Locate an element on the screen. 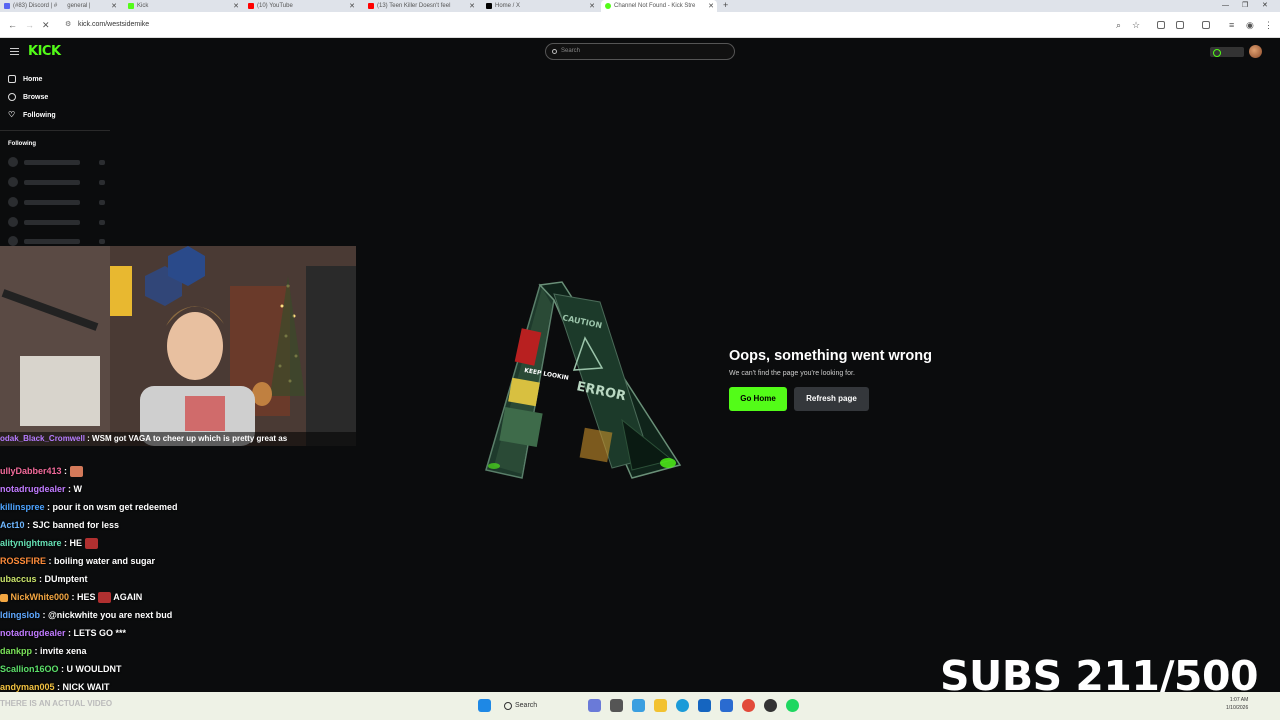  tab-label: (10) YouTube is located at coordinates (275, 6).